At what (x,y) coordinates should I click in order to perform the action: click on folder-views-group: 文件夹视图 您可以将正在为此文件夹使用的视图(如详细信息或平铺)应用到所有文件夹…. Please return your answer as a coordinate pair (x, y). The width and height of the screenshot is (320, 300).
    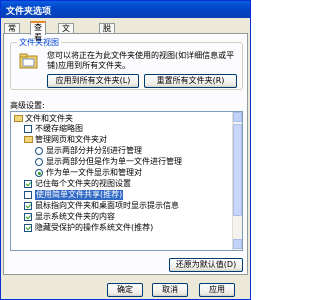
    Looking at the image, I should click on (126, 63).